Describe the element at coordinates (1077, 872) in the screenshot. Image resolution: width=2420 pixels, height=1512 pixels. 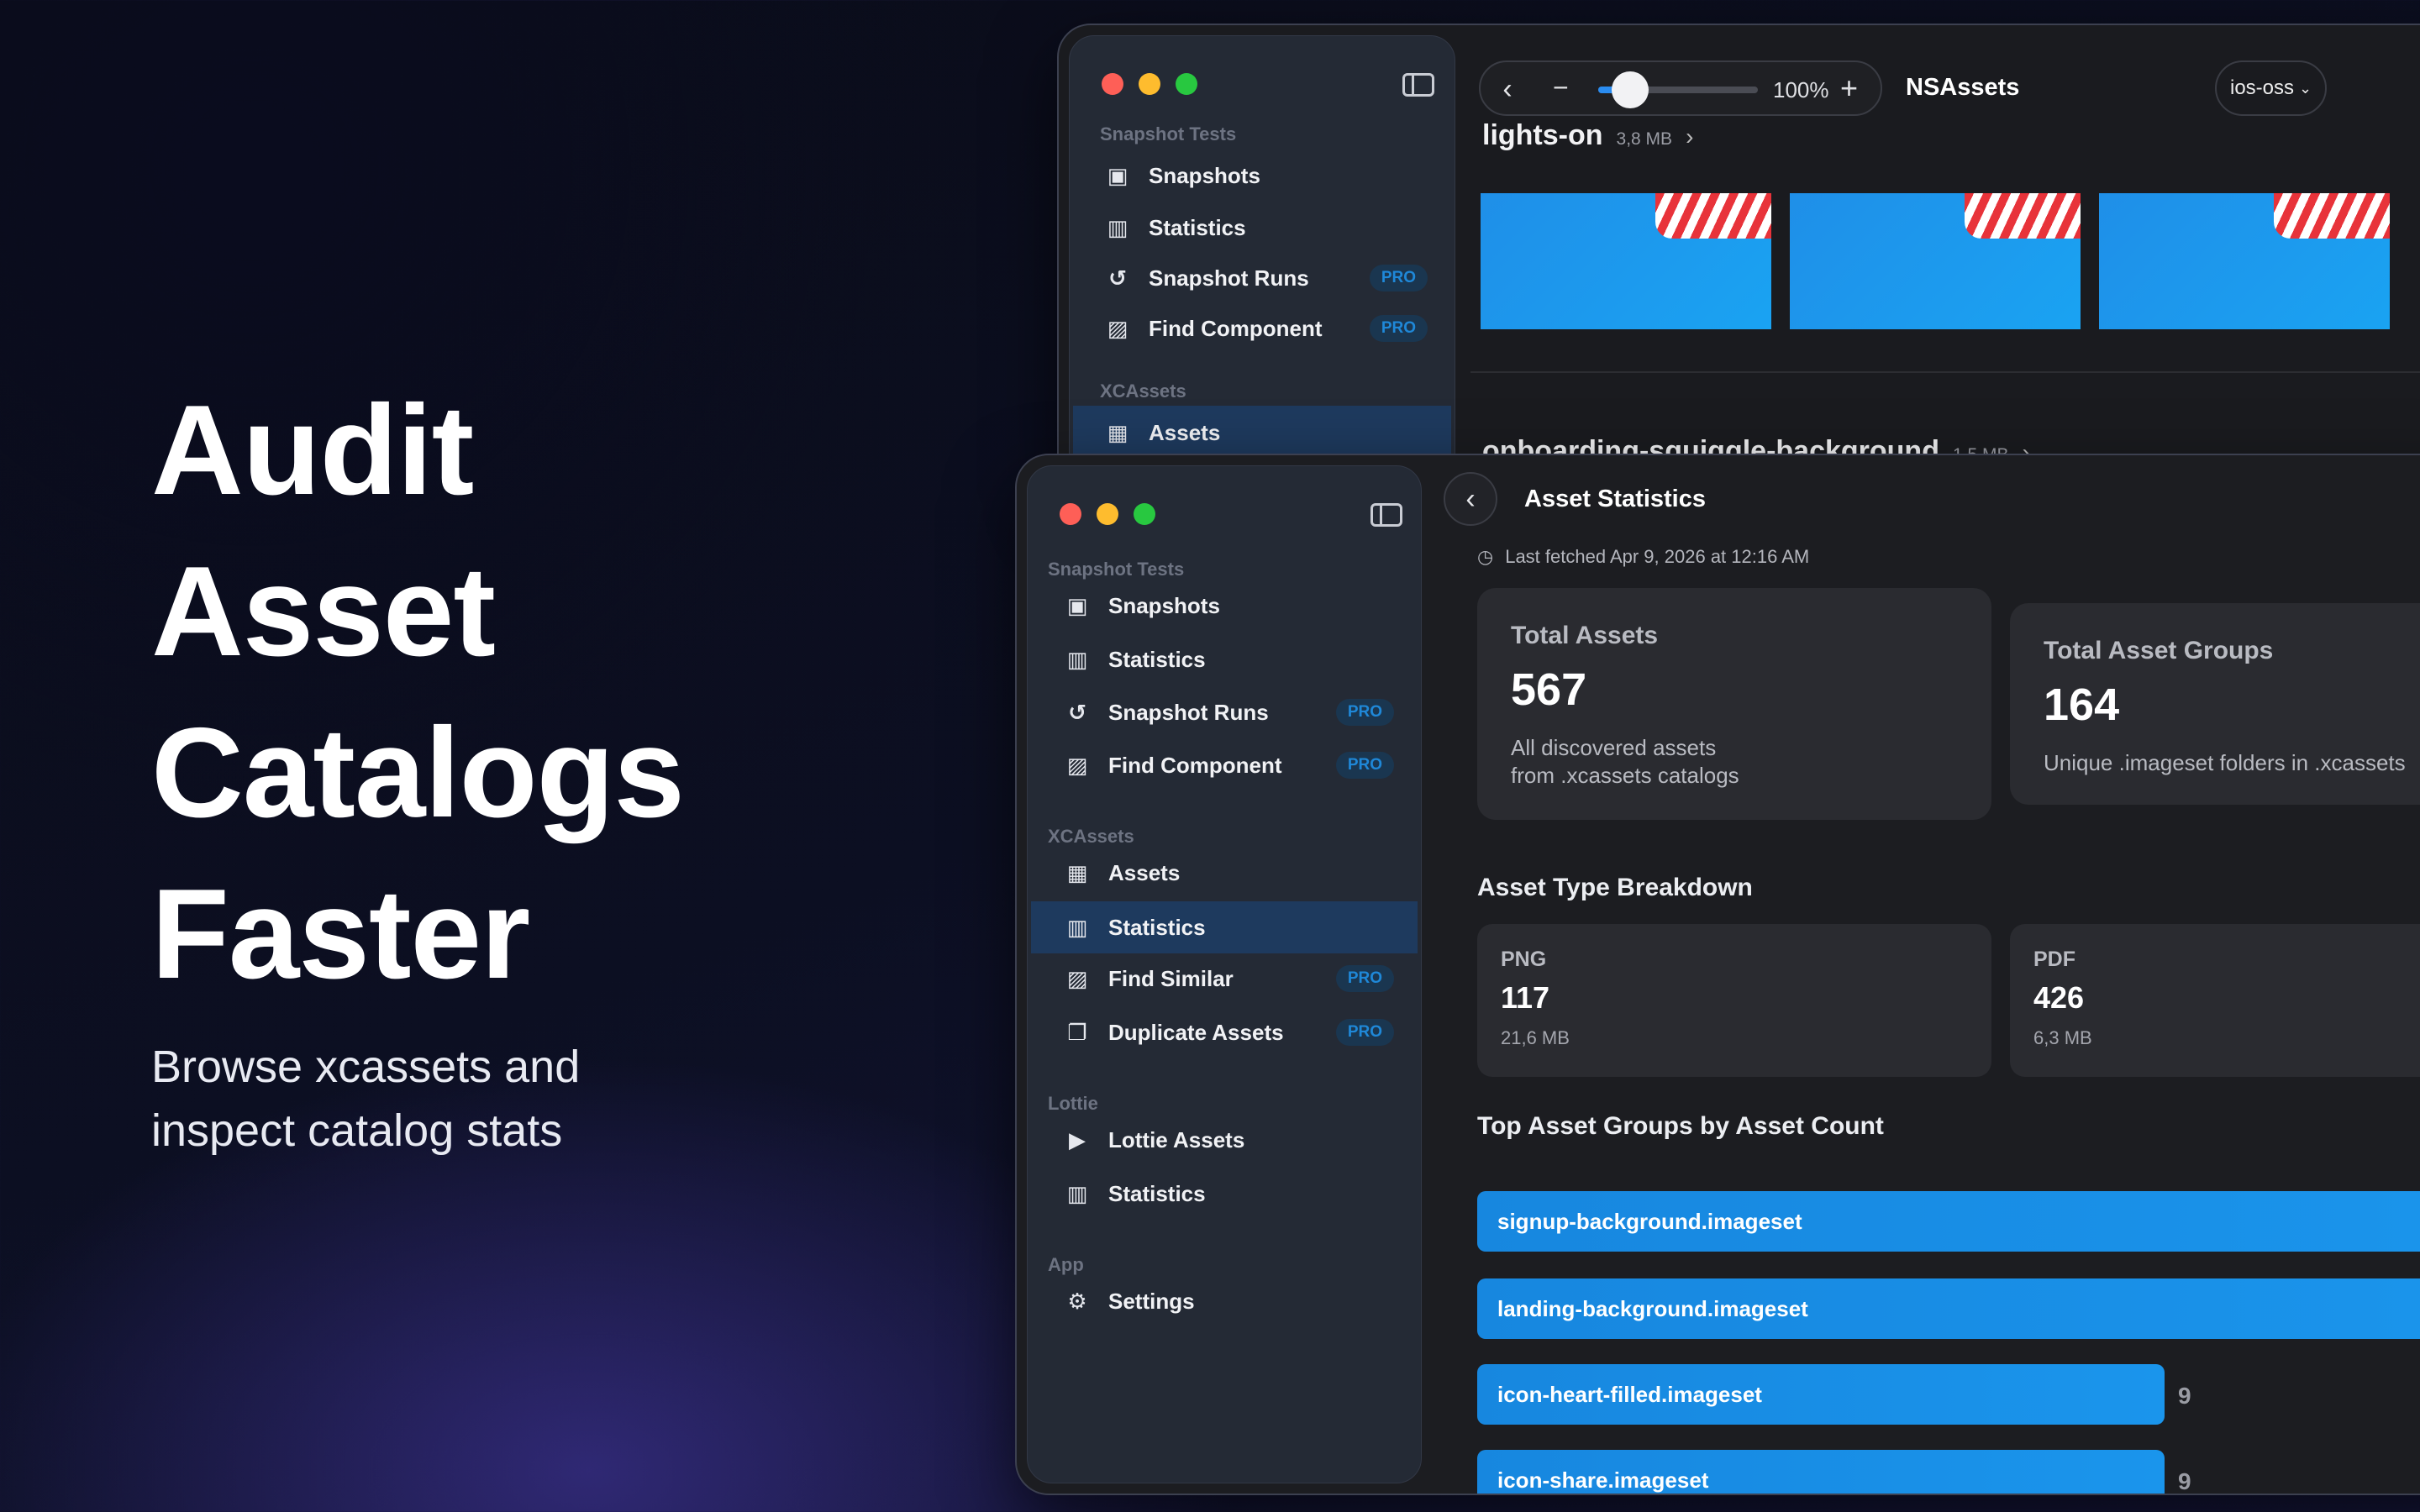
I see `grid-icon: ▦` at that location.